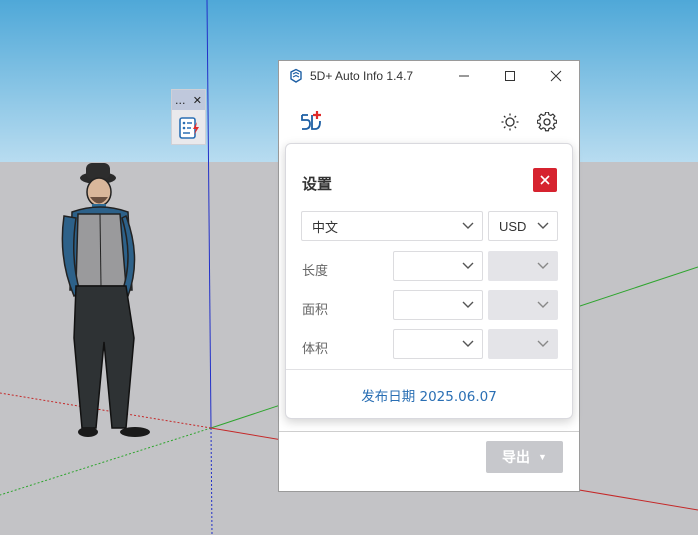  Describe the element at coordinates (189, 128) in the screenshot. I see `auto-info-tool-icon` at that location.